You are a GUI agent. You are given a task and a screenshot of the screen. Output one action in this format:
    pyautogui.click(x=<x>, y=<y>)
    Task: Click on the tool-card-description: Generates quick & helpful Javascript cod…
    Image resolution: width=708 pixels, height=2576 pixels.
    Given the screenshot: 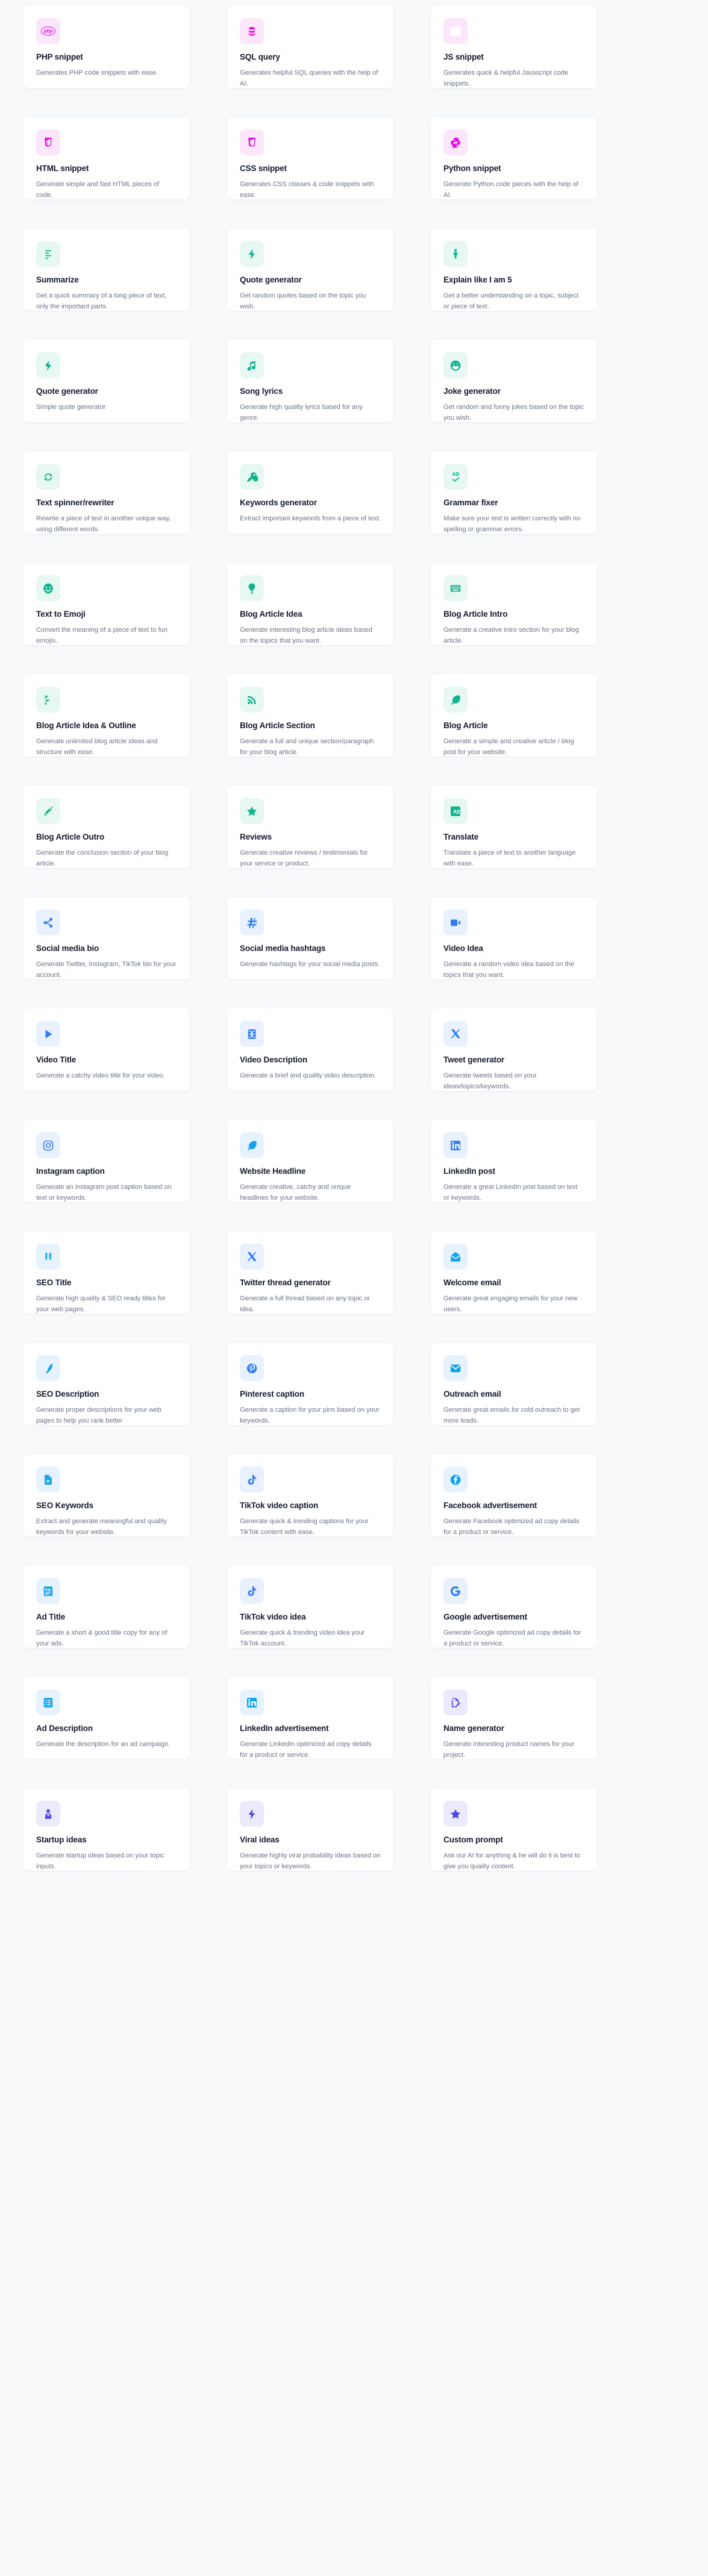 What is the action you would take?
    pyautogui.click(x=505, y=78)
    